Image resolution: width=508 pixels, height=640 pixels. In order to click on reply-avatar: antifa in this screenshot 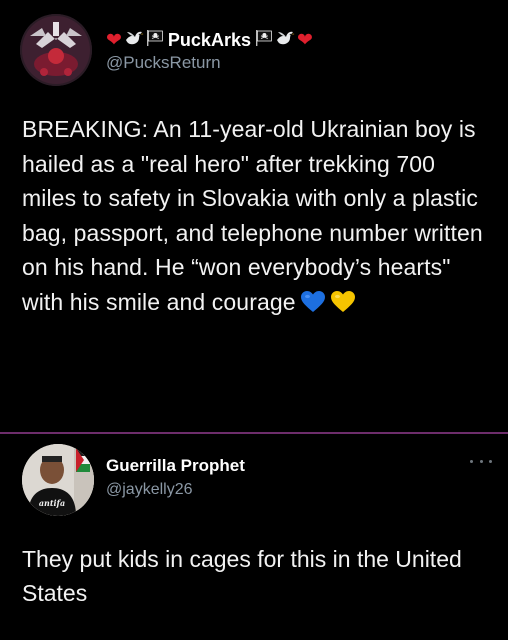, I will do `click(58, 480)`.